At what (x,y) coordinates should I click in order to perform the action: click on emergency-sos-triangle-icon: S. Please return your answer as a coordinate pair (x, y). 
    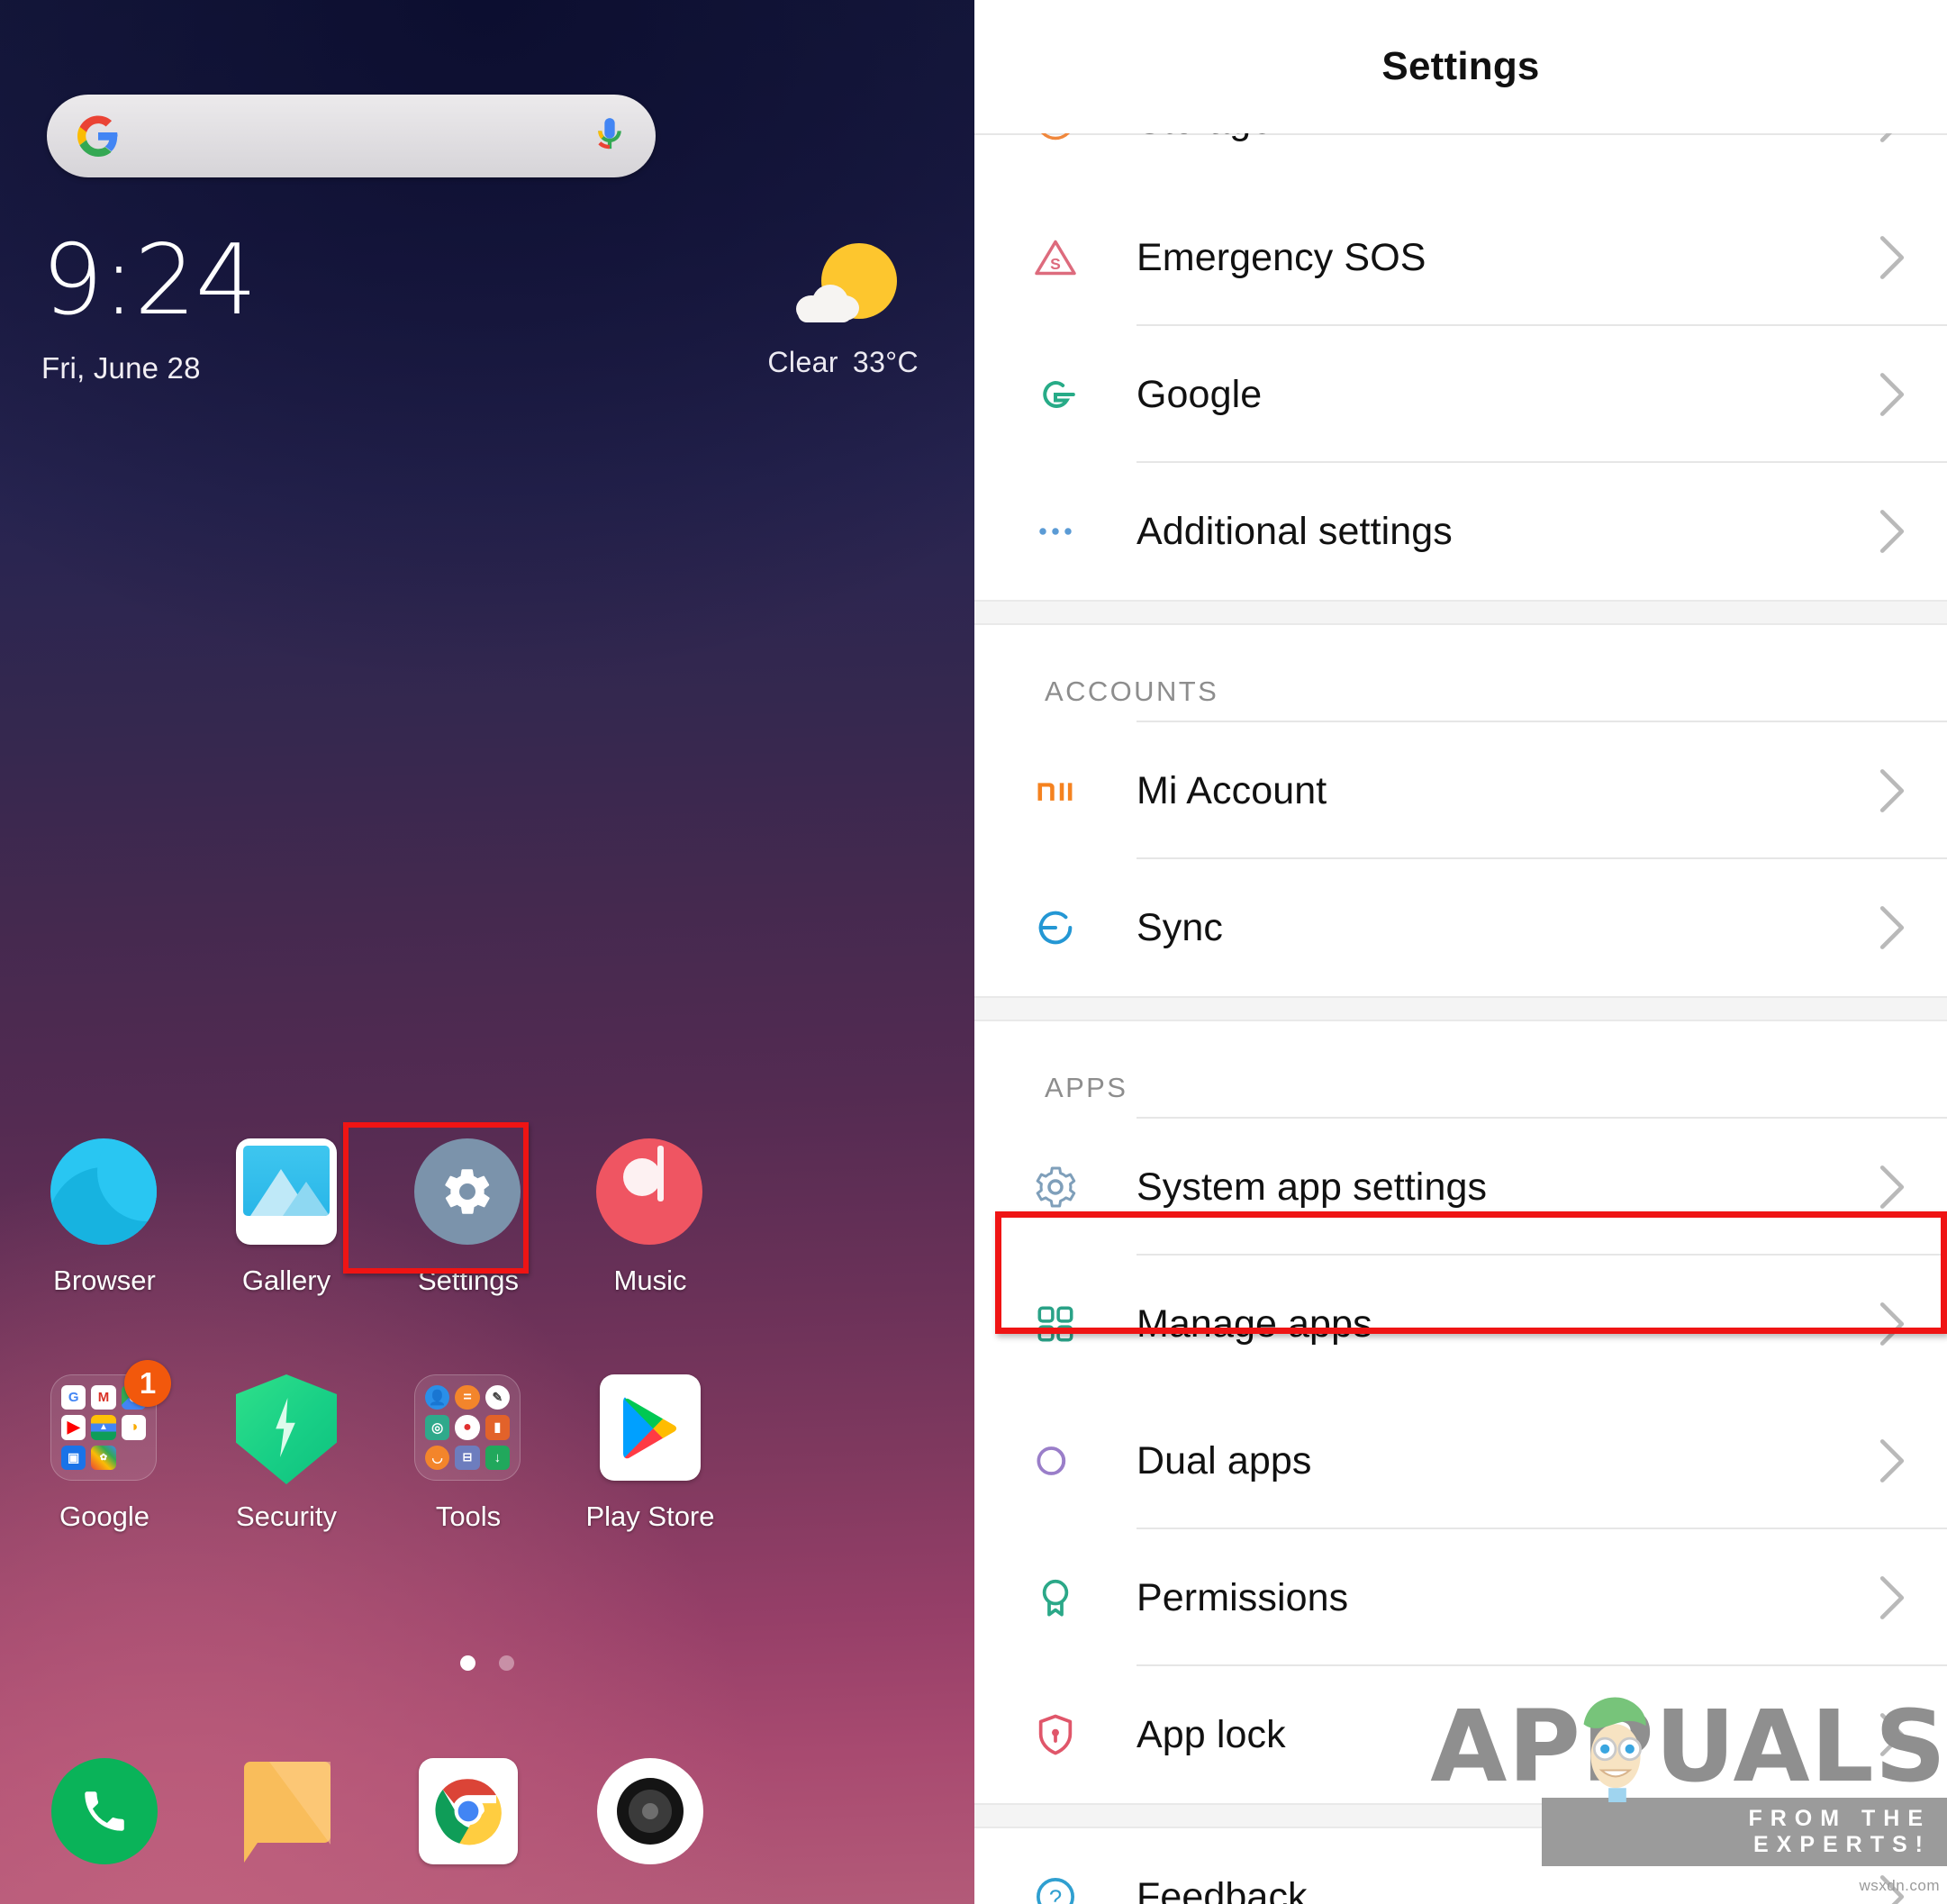
    Looking at the image, I should click on (1055, 258).